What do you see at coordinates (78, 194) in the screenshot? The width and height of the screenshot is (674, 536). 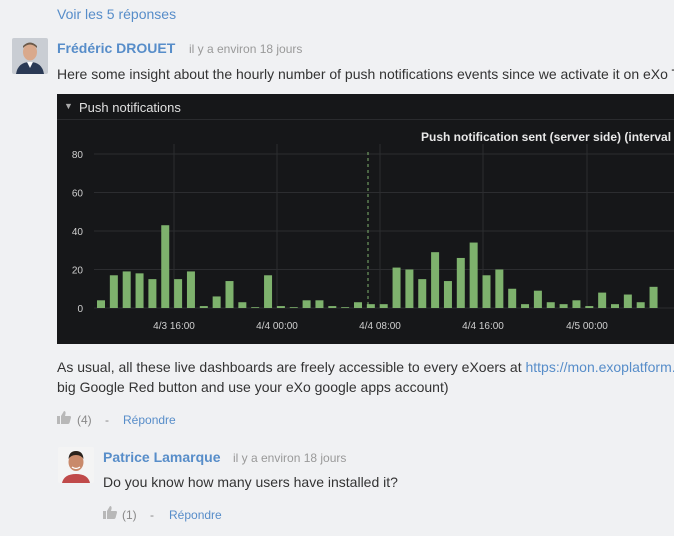 I see `y-tick-label: 60` at bounding box center [78, 194].